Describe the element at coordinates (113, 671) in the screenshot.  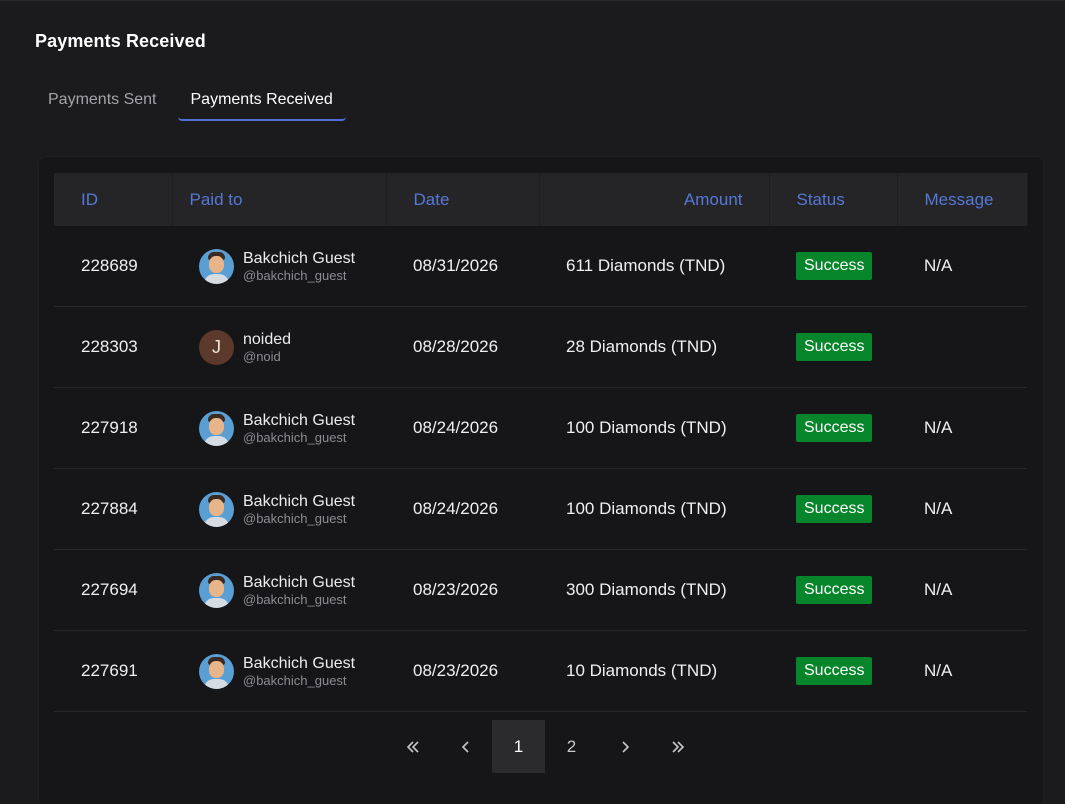
I see `cell-id: 227691` at that location.